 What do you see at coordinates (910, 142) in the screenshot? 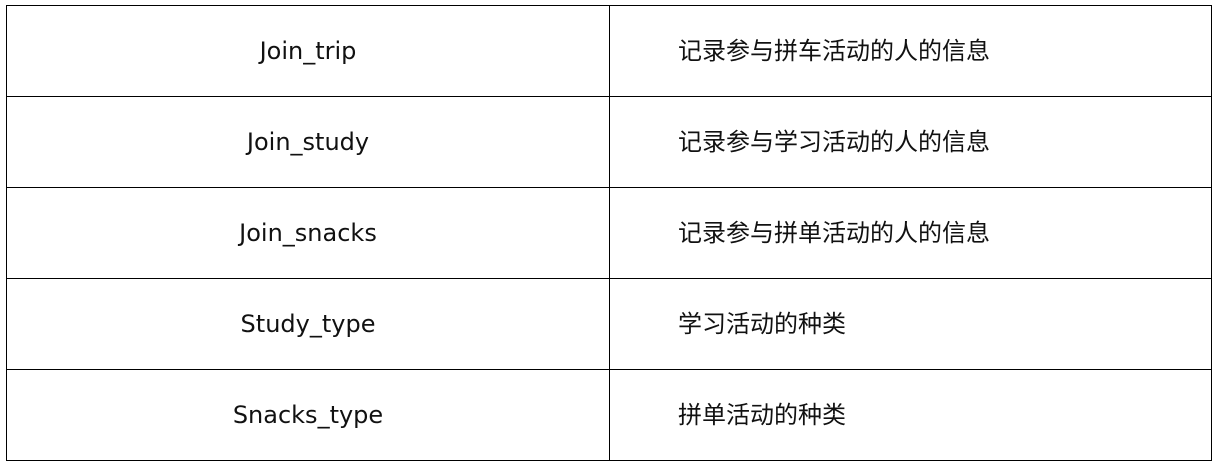
I see `table-description-cell: 记录参与学习活动的人的信息` at bounding box center [910, 142].